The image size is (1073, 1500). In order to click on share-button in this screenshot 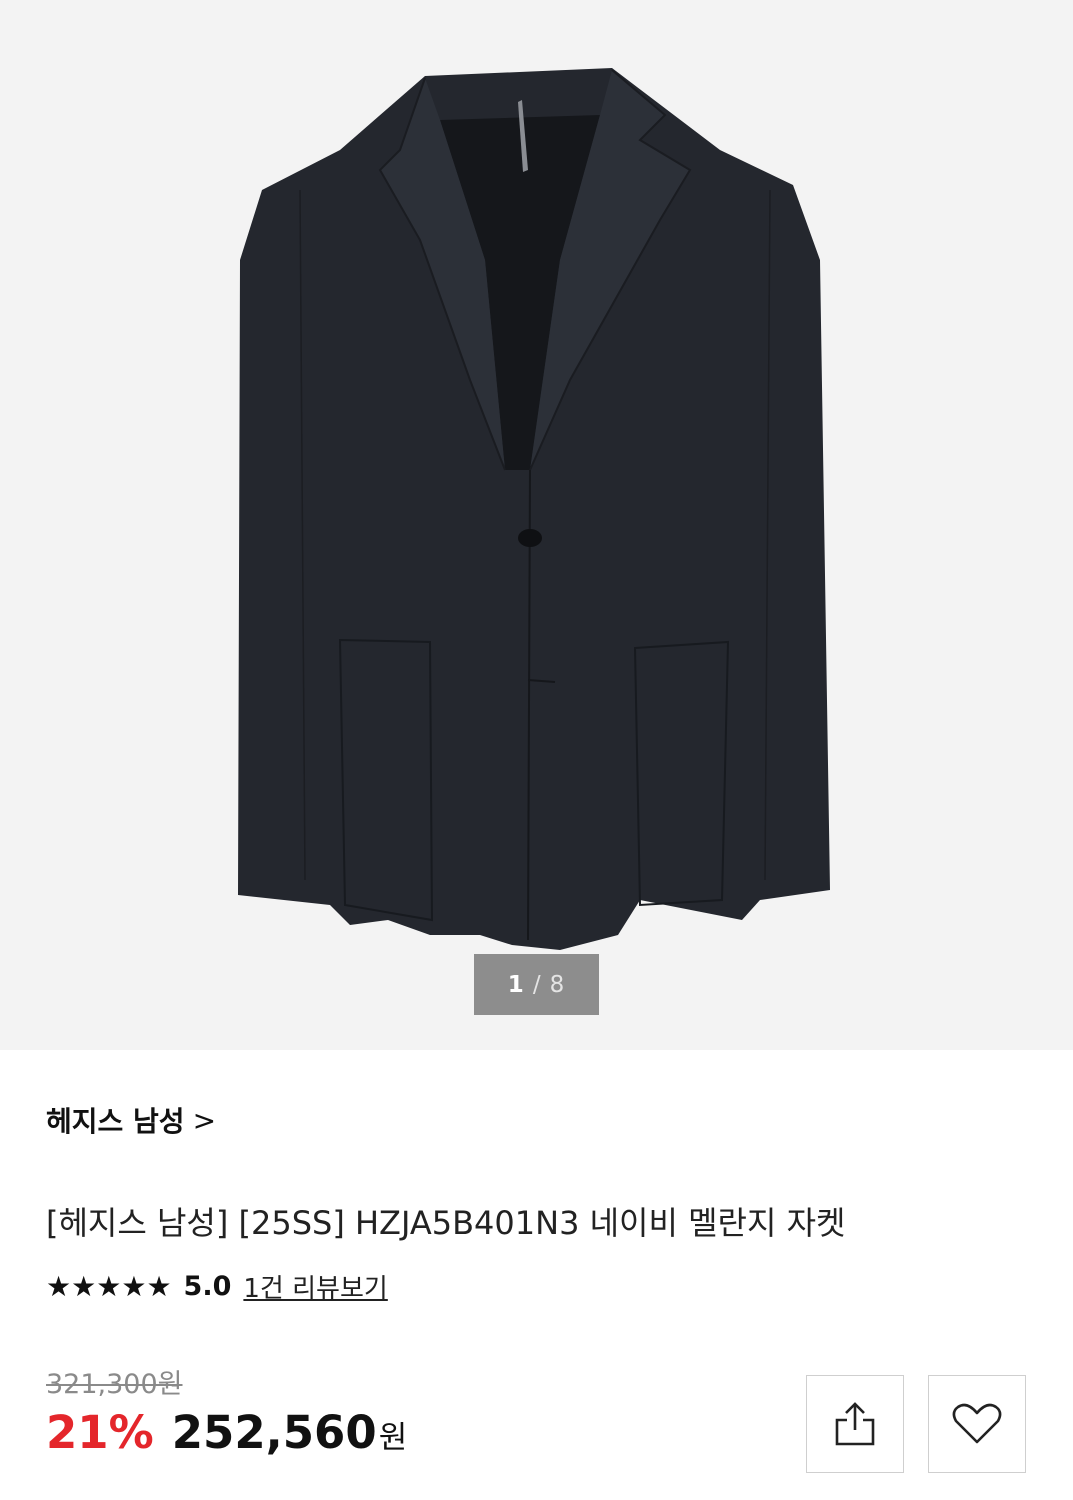, I will do `click(855, 1424)`.